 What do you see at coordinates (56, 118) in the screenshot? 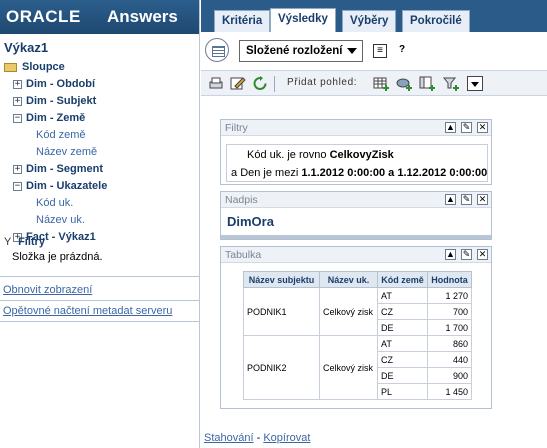
I see `tree-folder-label: Dim - Země` at bounding box center [56, 118].